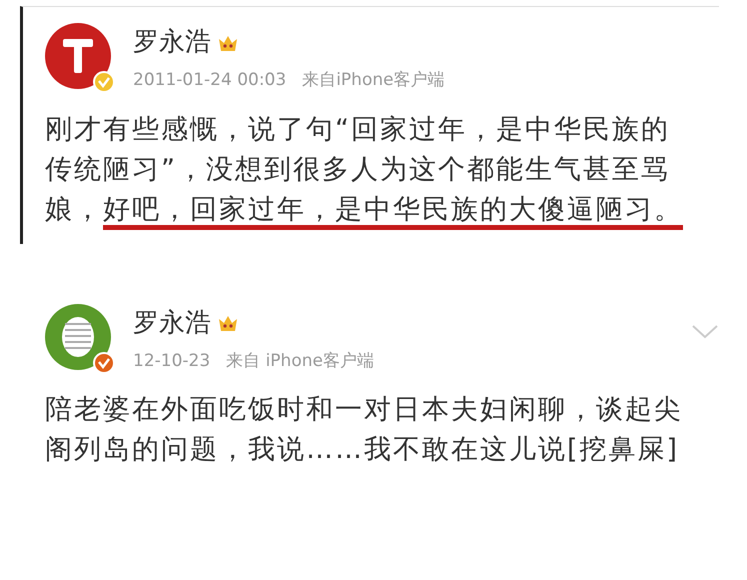 The height and width of the screenshot is (580, 747). Describe the element at coordinates (364, 430) in the screenshot. I see `post-text: 陪老婆在外面吃饭时和一对日本夫妇闲聊，谈起尖阁列岛的问题，我说……我不敢在这儿说[挖鼻屎]` at that location.